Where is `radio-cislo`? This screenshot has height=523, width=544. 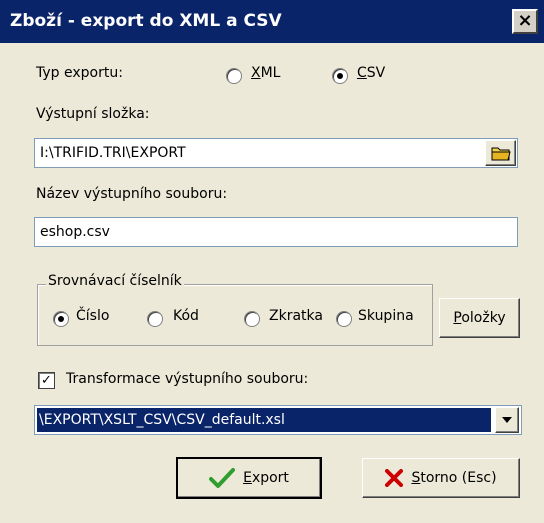 radio-cislo is located at coordinates (61, 319).